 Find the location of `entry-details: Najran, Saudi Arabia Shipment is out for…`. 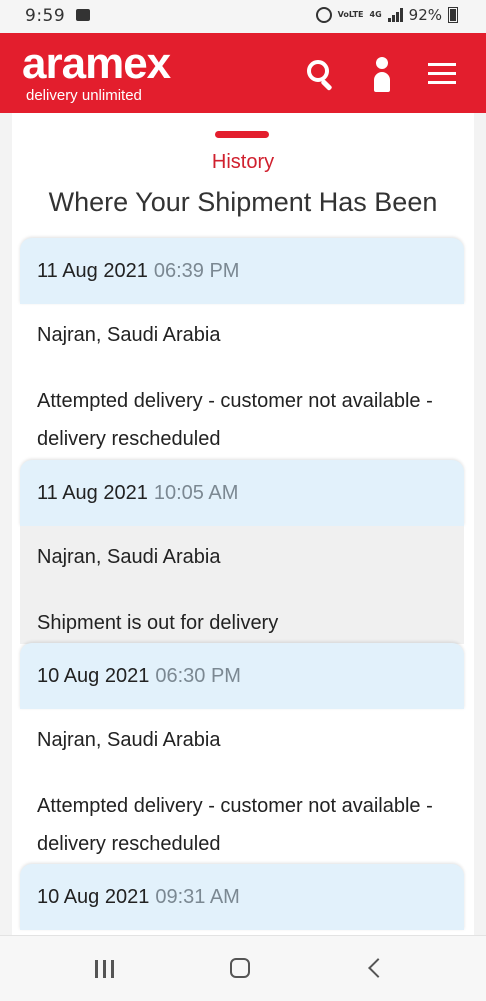

entry-details: Najran, Saudi Arabia Shipment is out for… is located at coordinates (242, 585).